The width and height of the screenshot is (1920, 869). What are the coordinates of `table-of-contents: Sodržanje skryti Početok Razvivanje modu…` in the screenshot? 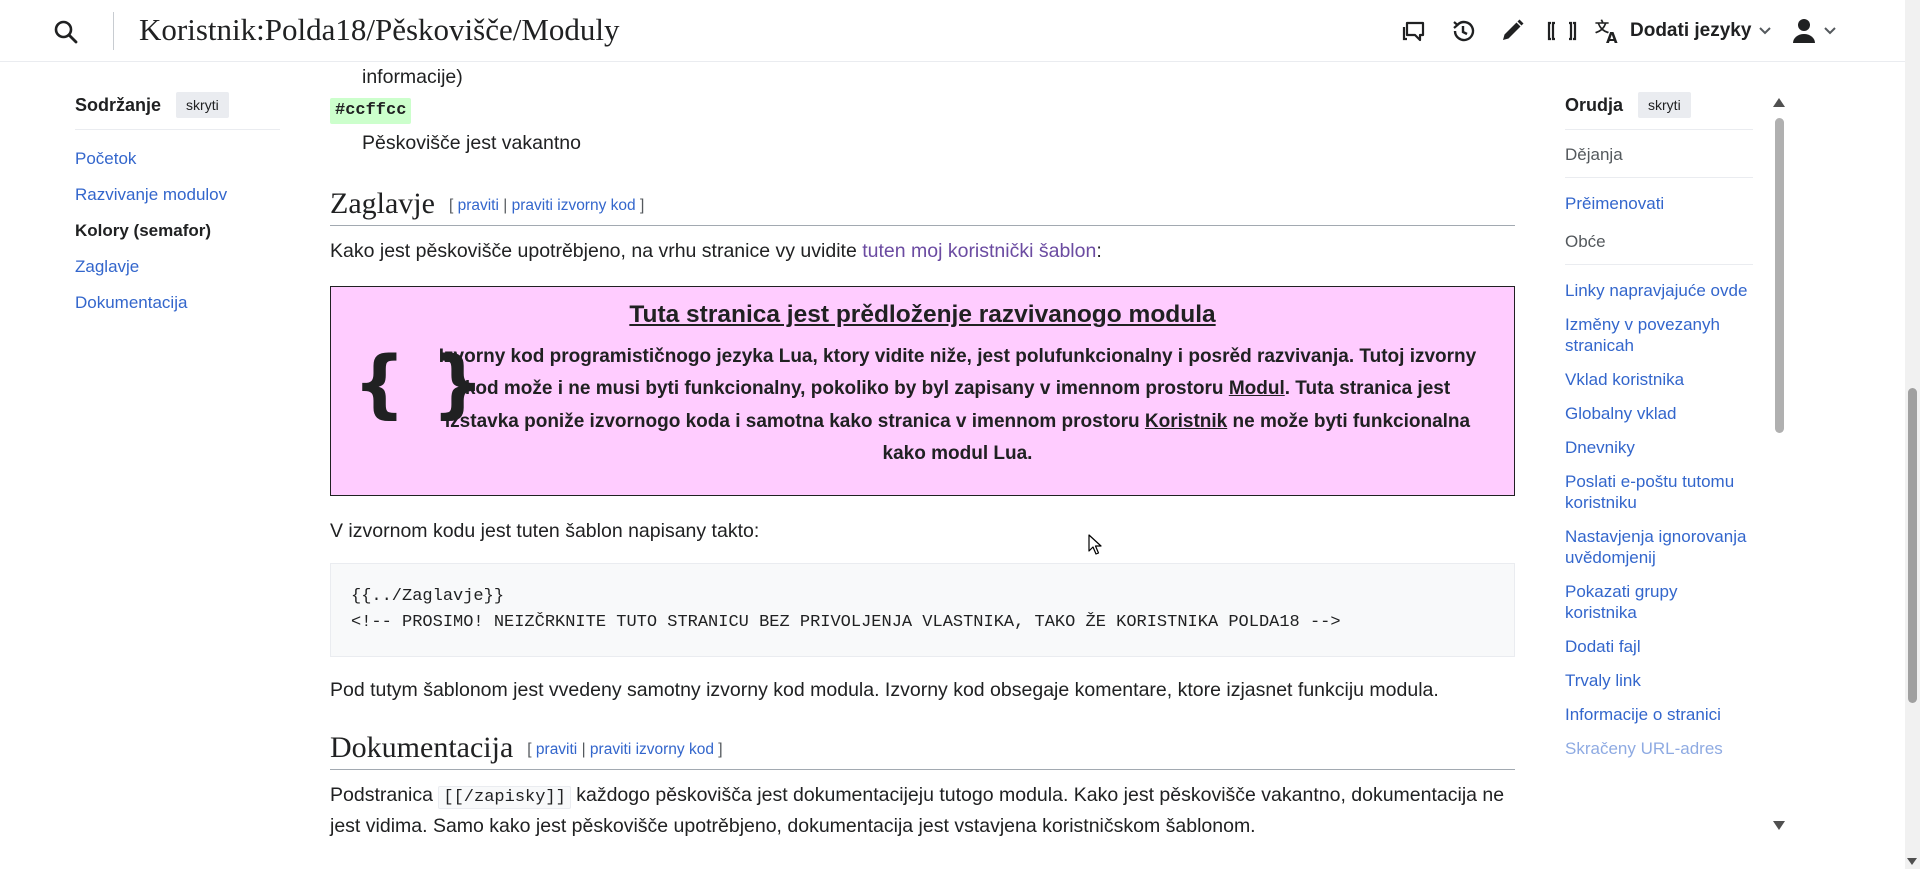 It's located at (177, 210).